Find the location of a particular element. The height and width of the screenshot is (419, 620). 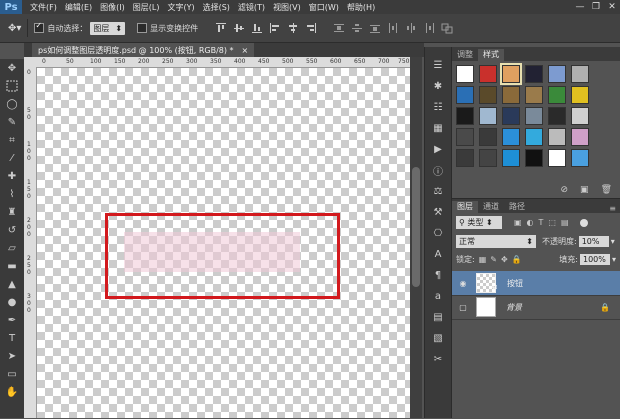

shape-tool-icon: ▭ is located at coordinates (12, 374).